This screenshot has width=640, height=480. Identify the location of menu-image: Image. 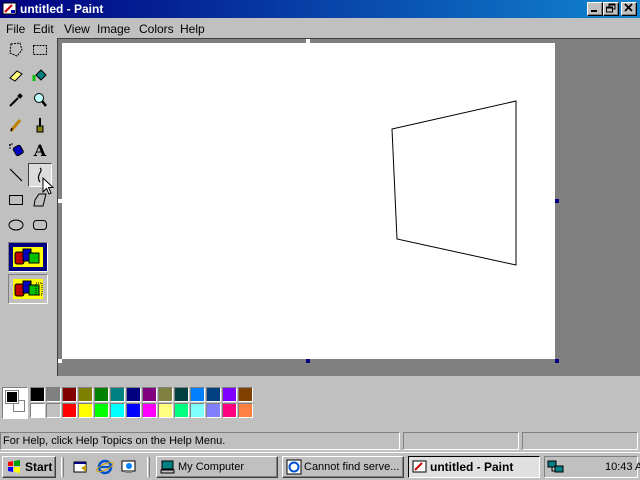
(113, 29).